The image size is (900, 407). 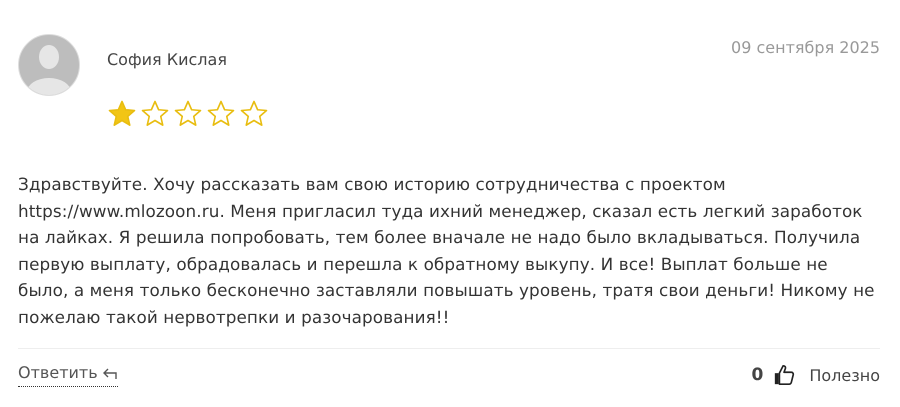 I want to click on reply-arrow-icon, so click(x=110, y=373).